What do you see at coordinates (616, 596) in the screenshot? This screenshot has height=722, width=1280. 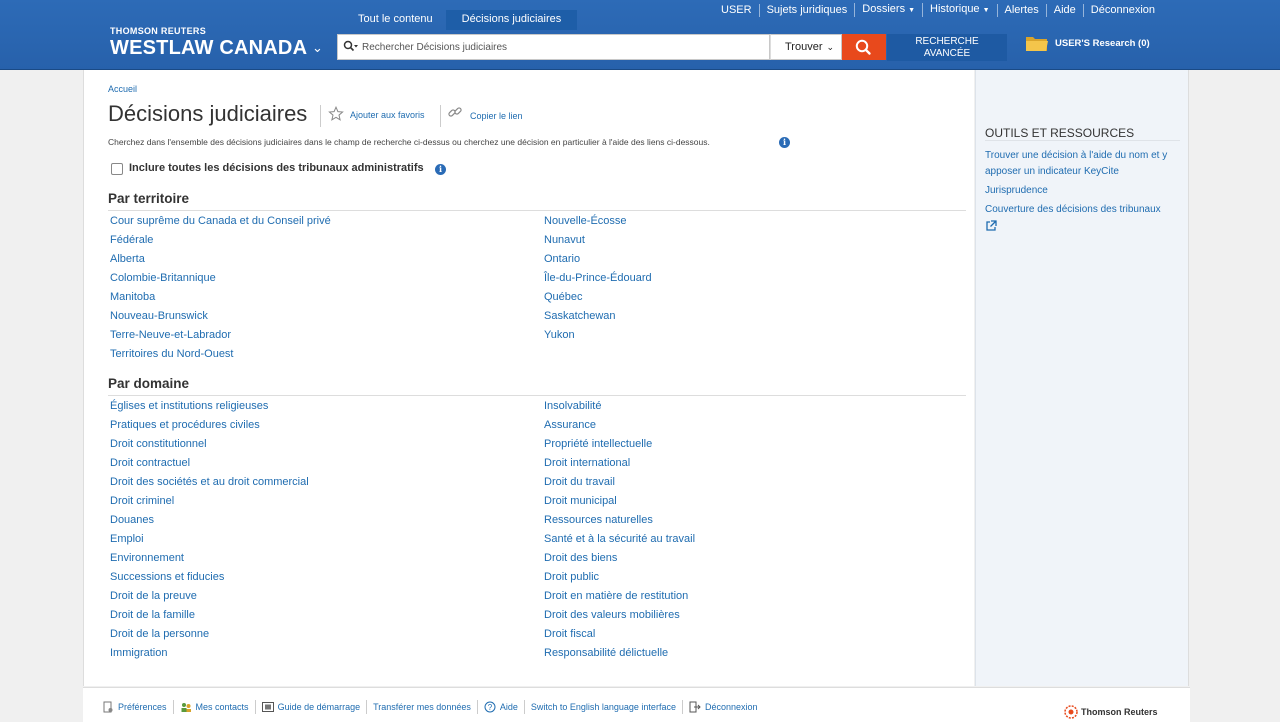 I see `domain-link: Droit en matière de restitution` at bounding box center [616, 596].